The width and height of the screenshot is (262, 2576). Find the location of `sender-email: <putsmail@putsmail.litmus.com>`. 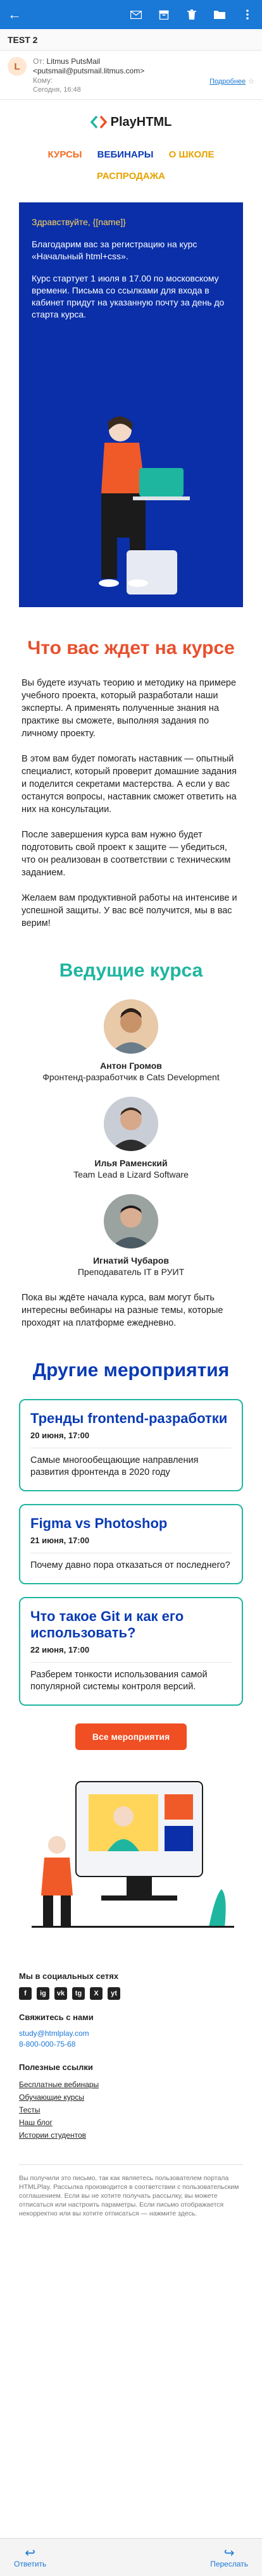

sender-email: <putsmail@putsmail.litmus.com> is located at coordinates (121, 71).